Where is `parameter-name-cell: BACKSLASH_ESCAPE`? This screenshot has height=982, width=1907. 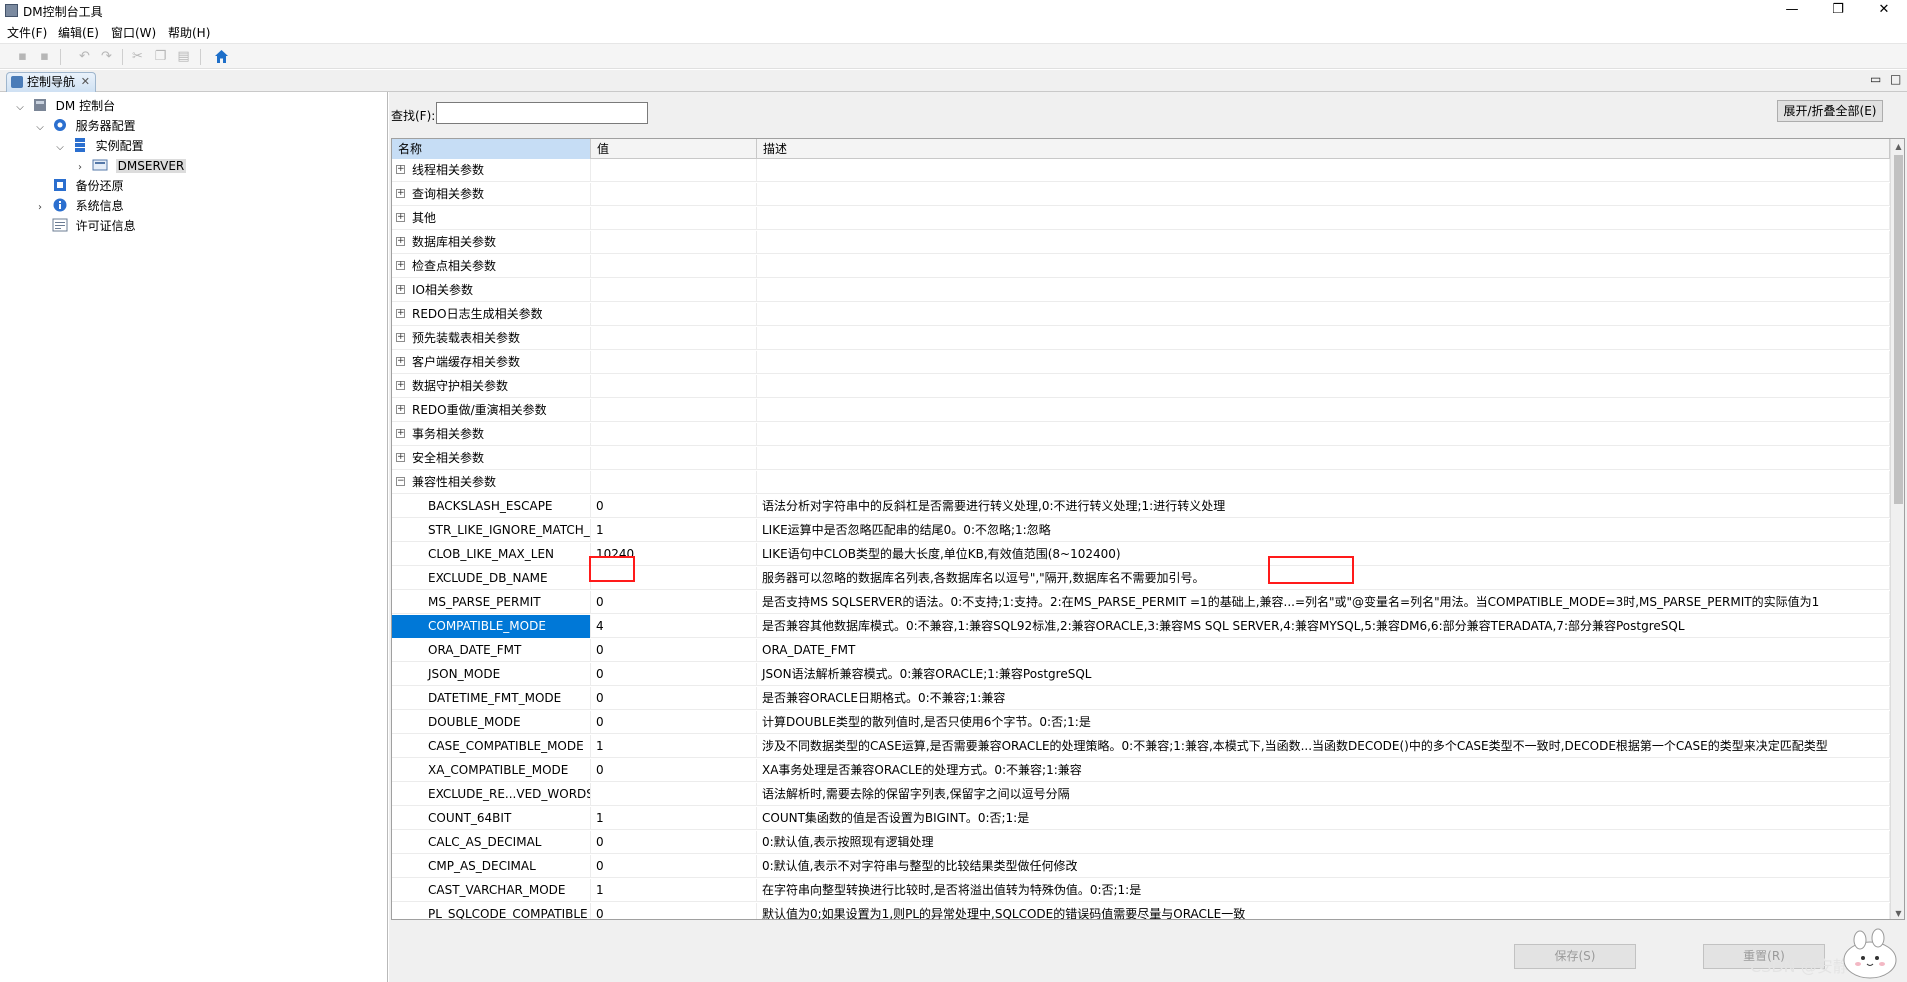
parameter-name-cell: BACKSLASH_ESCAPE is located at coordinates (491, 506).